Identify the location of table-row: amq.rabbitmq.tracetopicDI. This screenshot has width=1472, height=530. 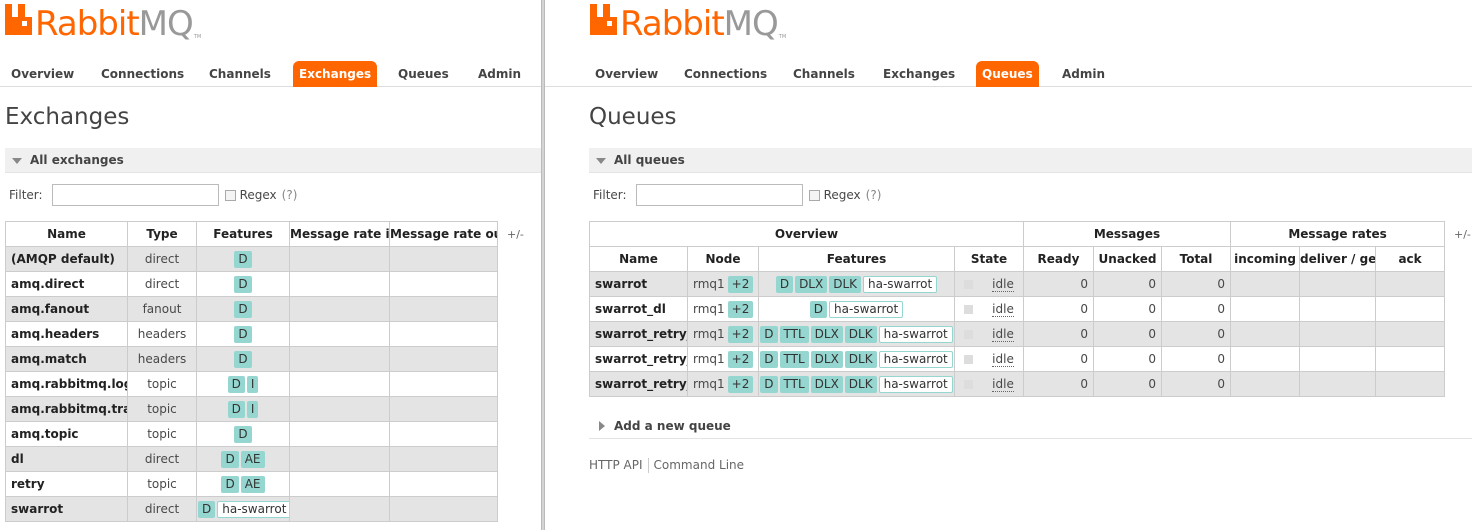
(251, 409).